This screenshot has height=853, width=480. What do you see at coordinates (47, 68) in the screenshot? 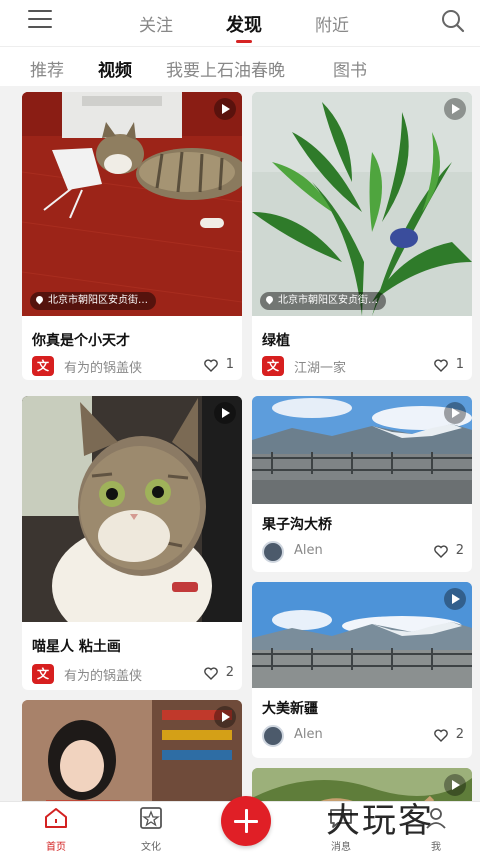
I see `subtab-recommend: 推荐` at bounding box center [47, 68].